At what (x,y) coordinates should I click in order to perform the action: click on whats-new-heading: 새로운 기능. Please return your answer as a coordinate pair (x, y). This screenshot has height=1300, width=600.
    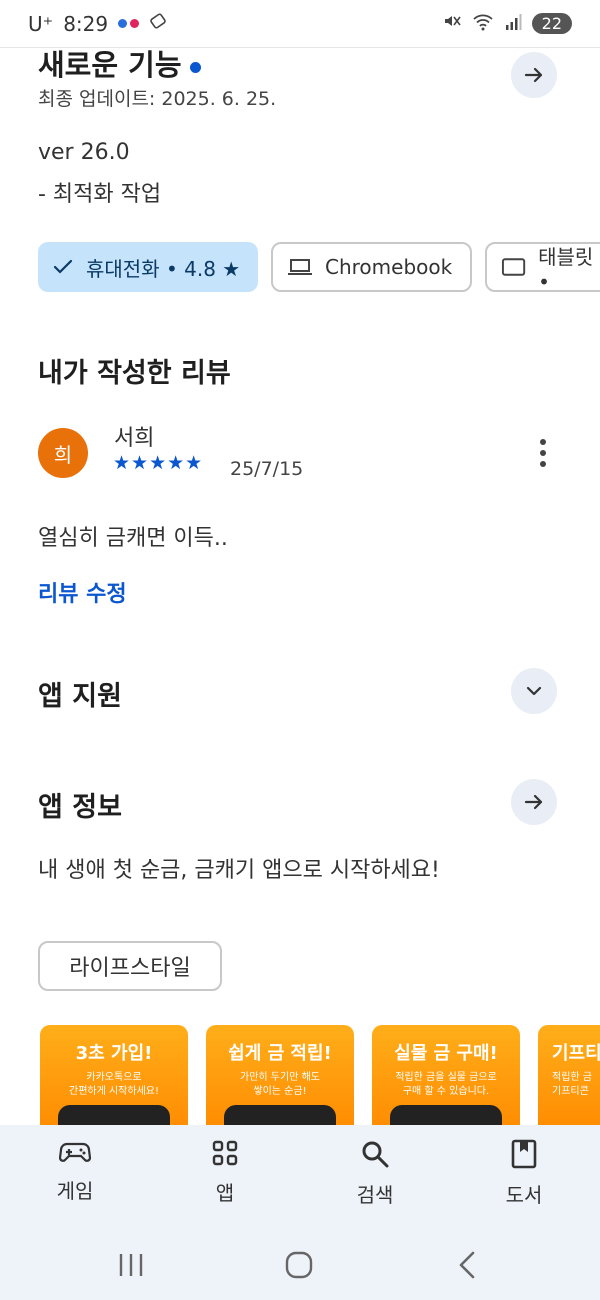
    Looking at the image, I should click on (119, 63).